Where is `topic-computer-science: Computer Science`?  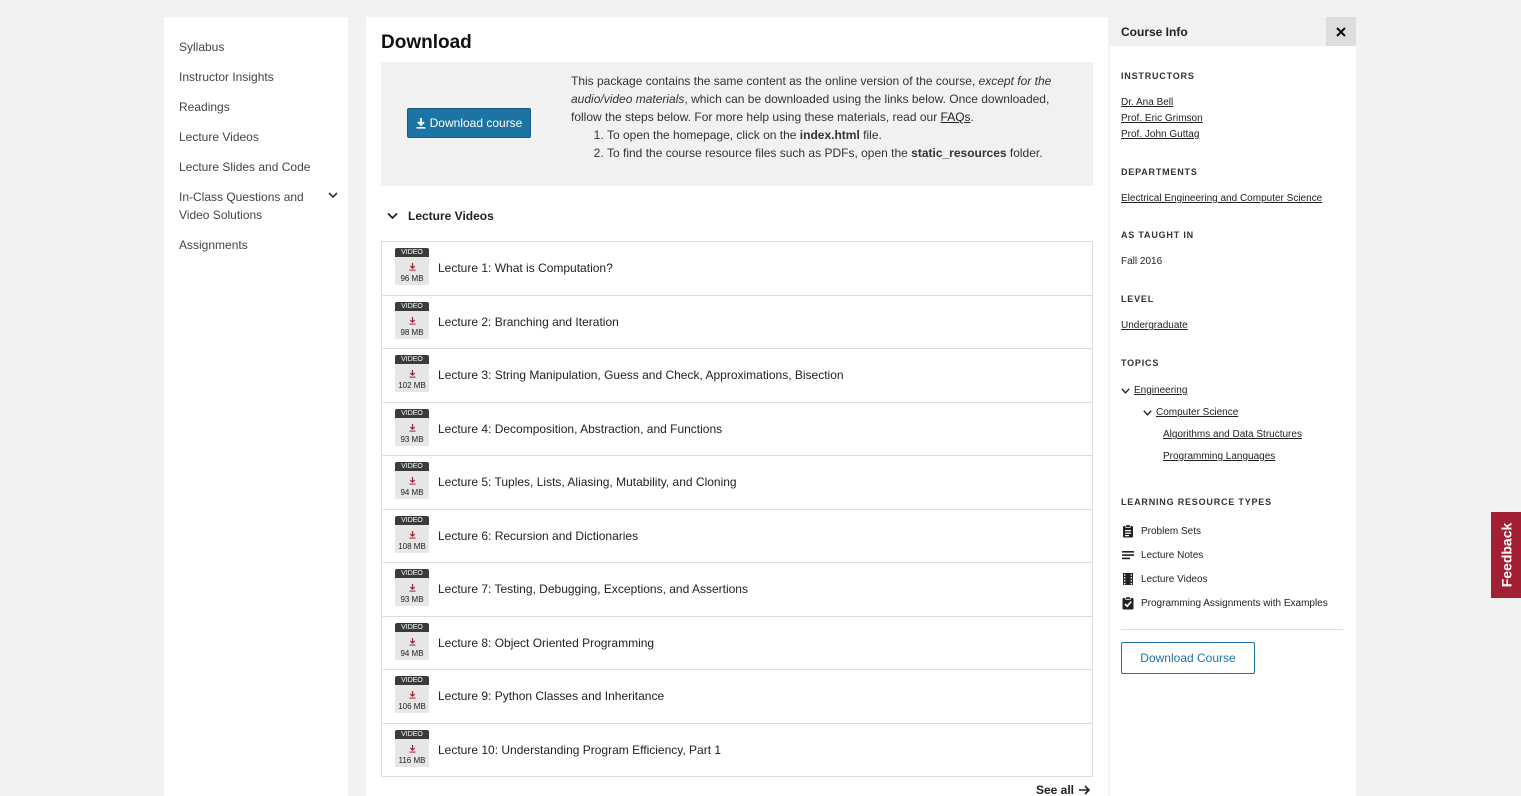
topic-computer-science: Computer Science is located at coordinates (1238, 413).